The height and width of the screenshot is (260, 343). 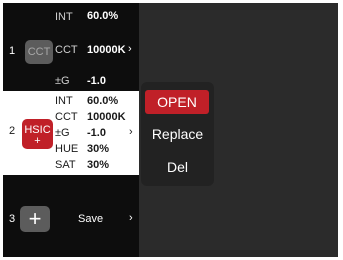 I want to click on p2-int-value: 60.0%, so click(x=103, y=101).